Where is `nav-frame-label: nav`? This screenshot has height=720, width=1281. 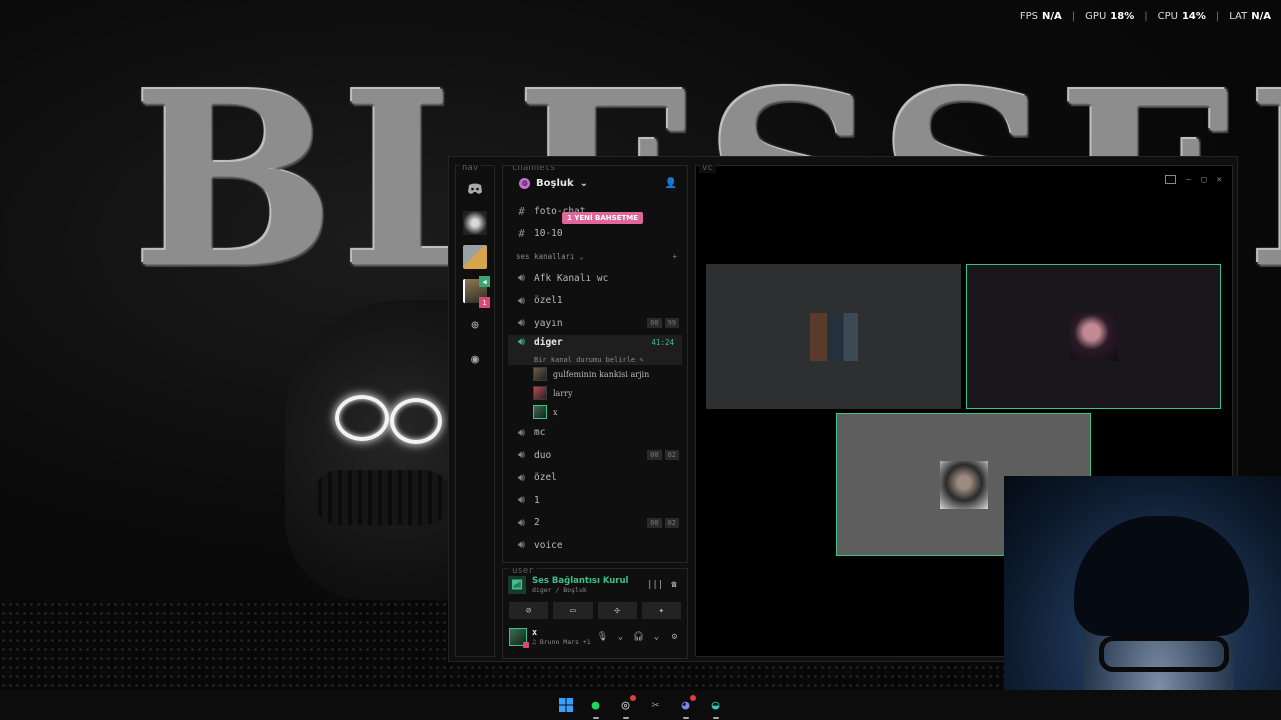 nav-frame-label: nav is located at coordinates (470, 168).